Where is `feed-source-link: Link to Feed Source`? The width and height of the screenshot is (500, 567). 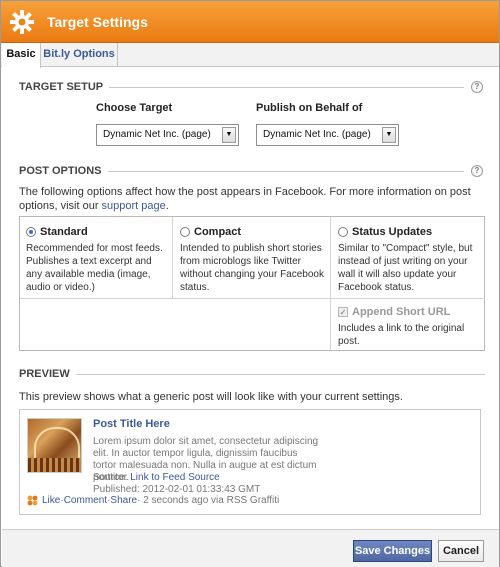
feed-source-link: Link to Feed Source is located at coordinates (175, 477).